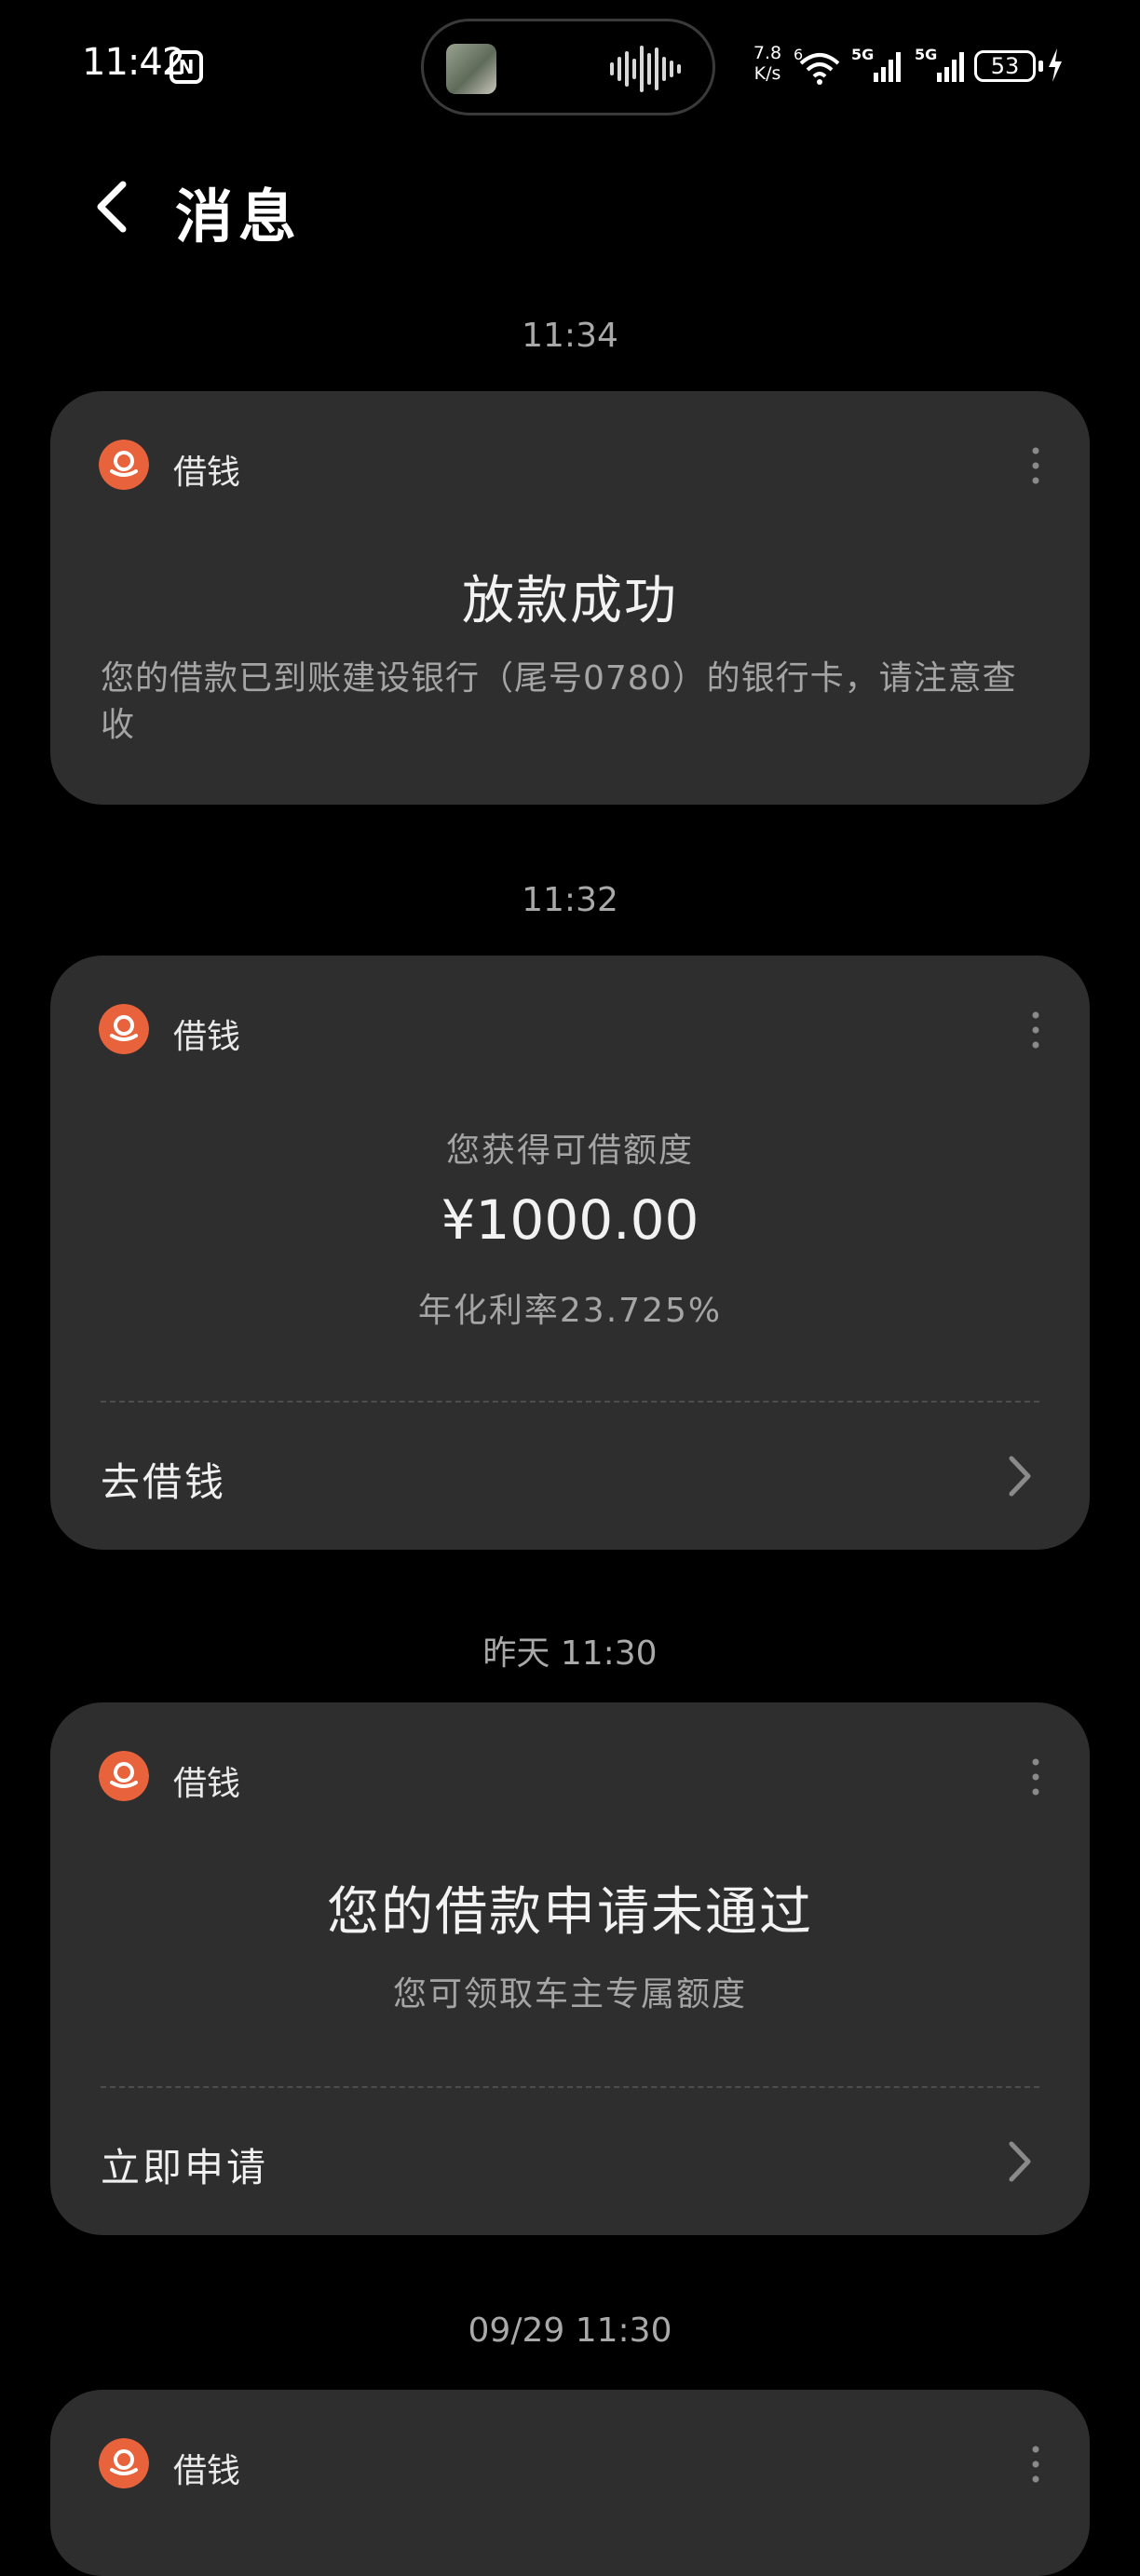 The width and height of the screenshot is (1140, 2576). Describe the element at coordinates (1056, 65) in the screenshot. I see `charging-bolt-icon` at that location.